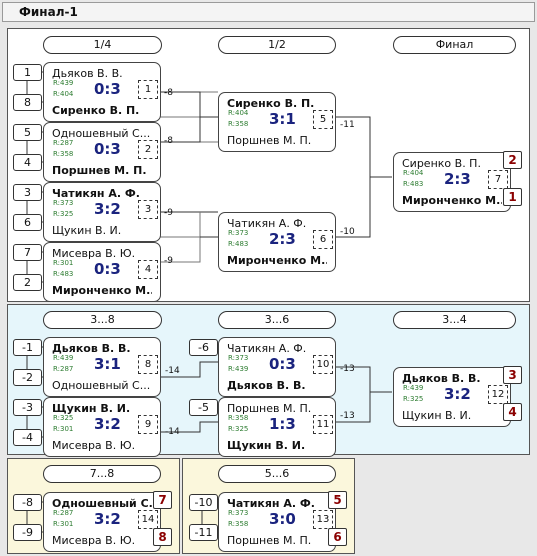 The height and width of the screenshot is (556, 537). Describe the element at coordinates (266, 385) in the screenshot. I see `player-name: Дьяков В. В.` at that location.